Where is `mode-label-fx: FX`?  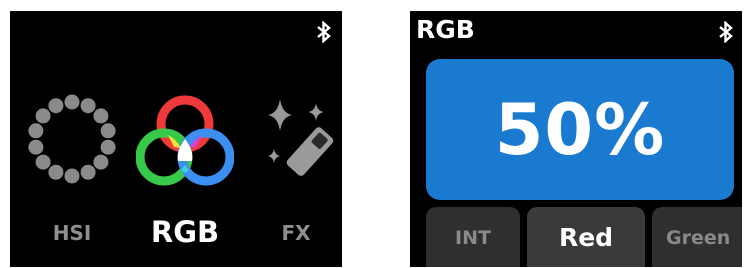 mode-label-fx: FX is located at coordinates (295, 233).